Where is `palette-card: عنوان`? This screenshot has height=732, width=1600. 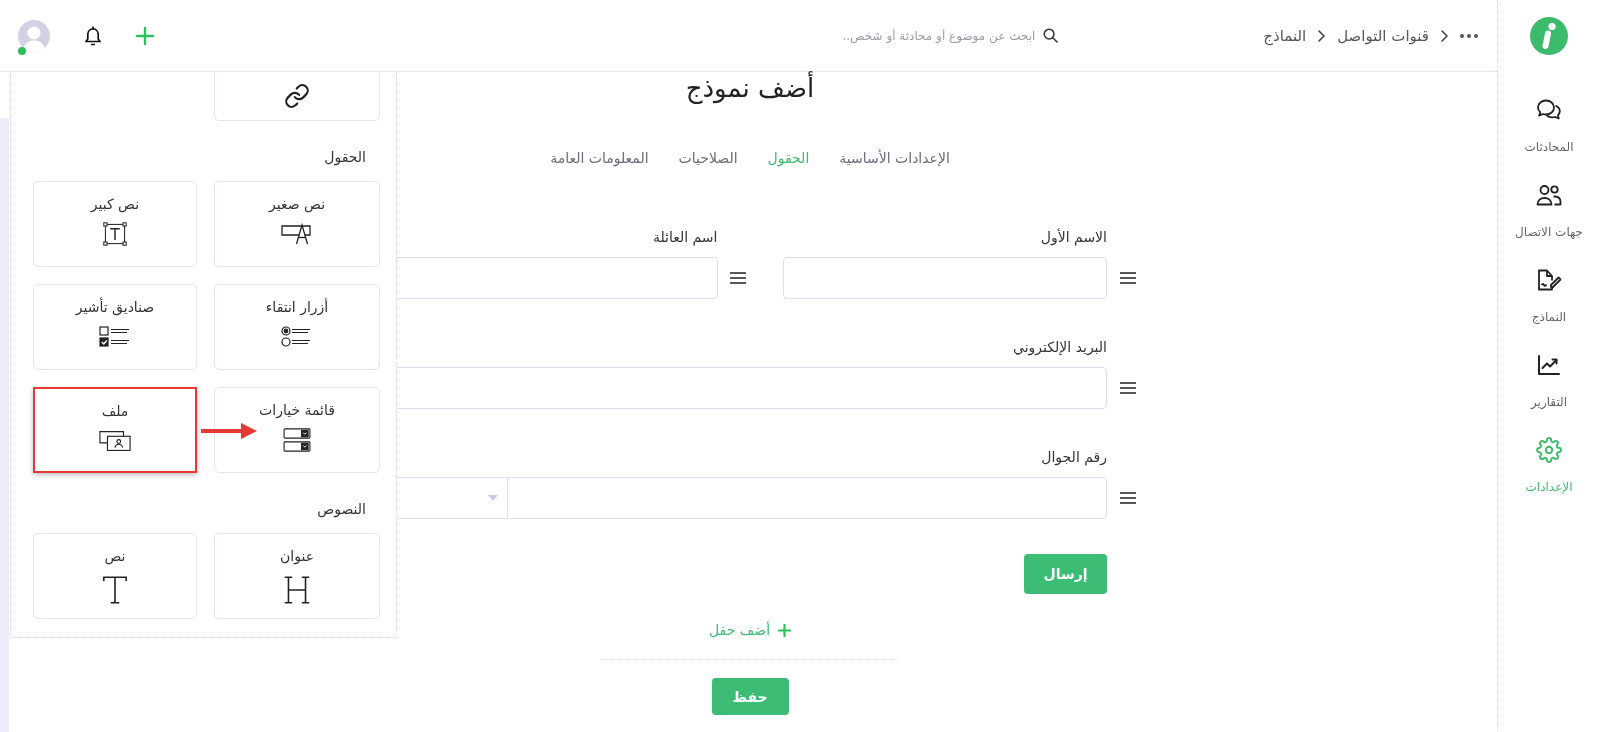
palette-card: عنوان is located at coordinates (297, 576).